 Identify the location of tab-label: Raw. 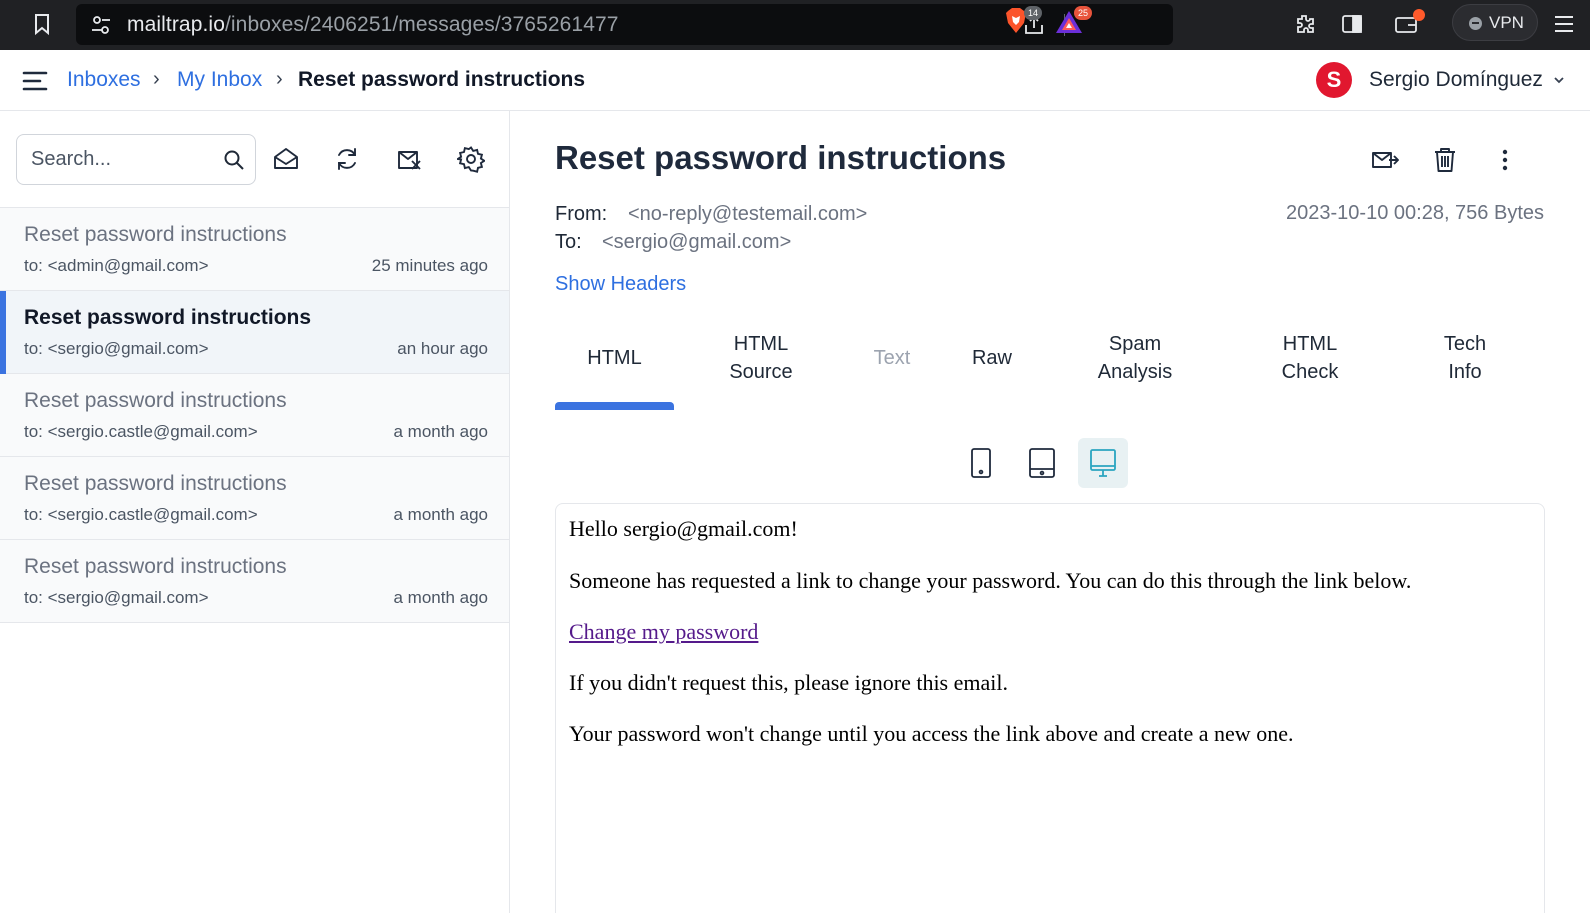
(991, 358).